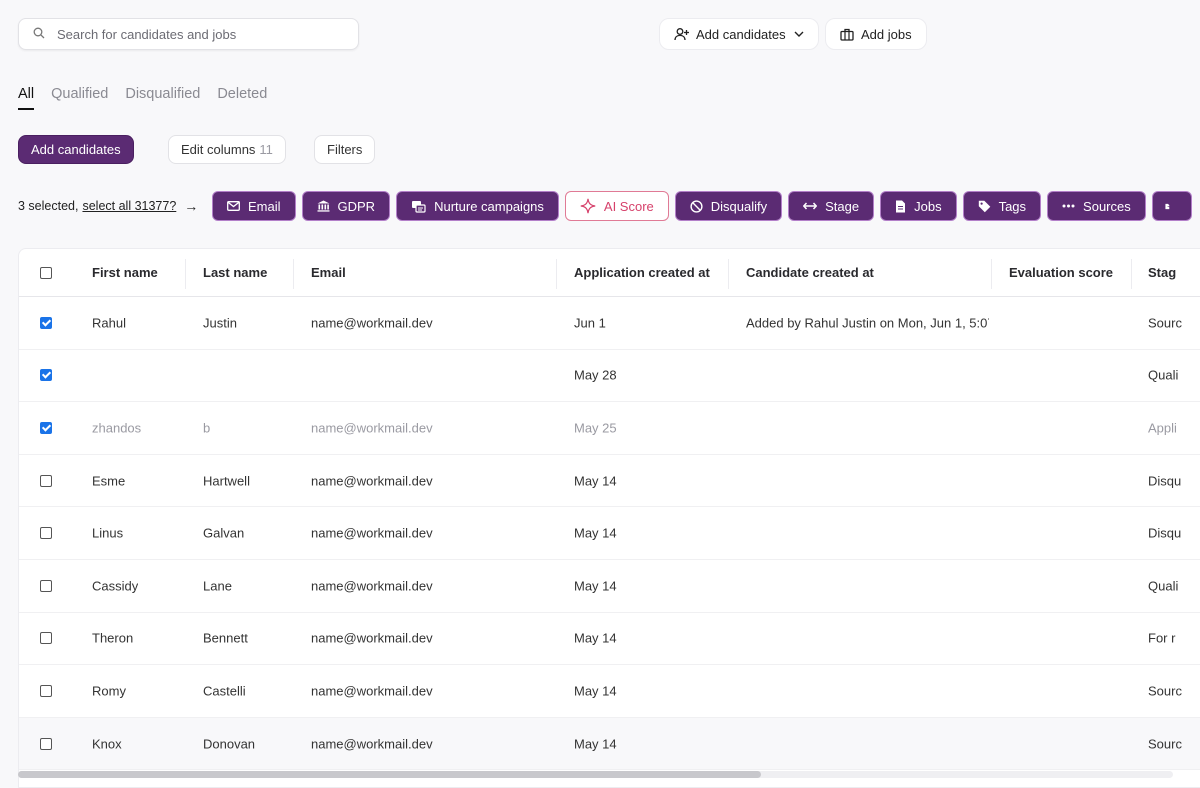 This screenshot has width=1200, height=788. I want to click on tags-label: Tags, so click(1012, 206).